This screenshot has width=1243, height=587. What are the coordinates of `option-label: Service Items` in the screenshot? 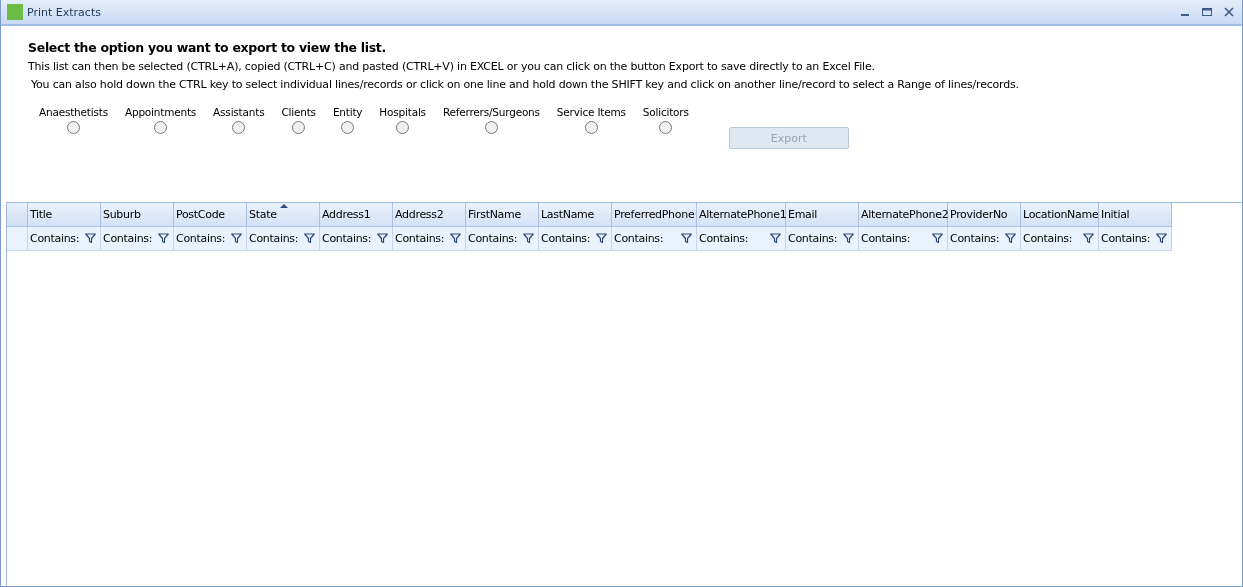 It's located at (591, 112).